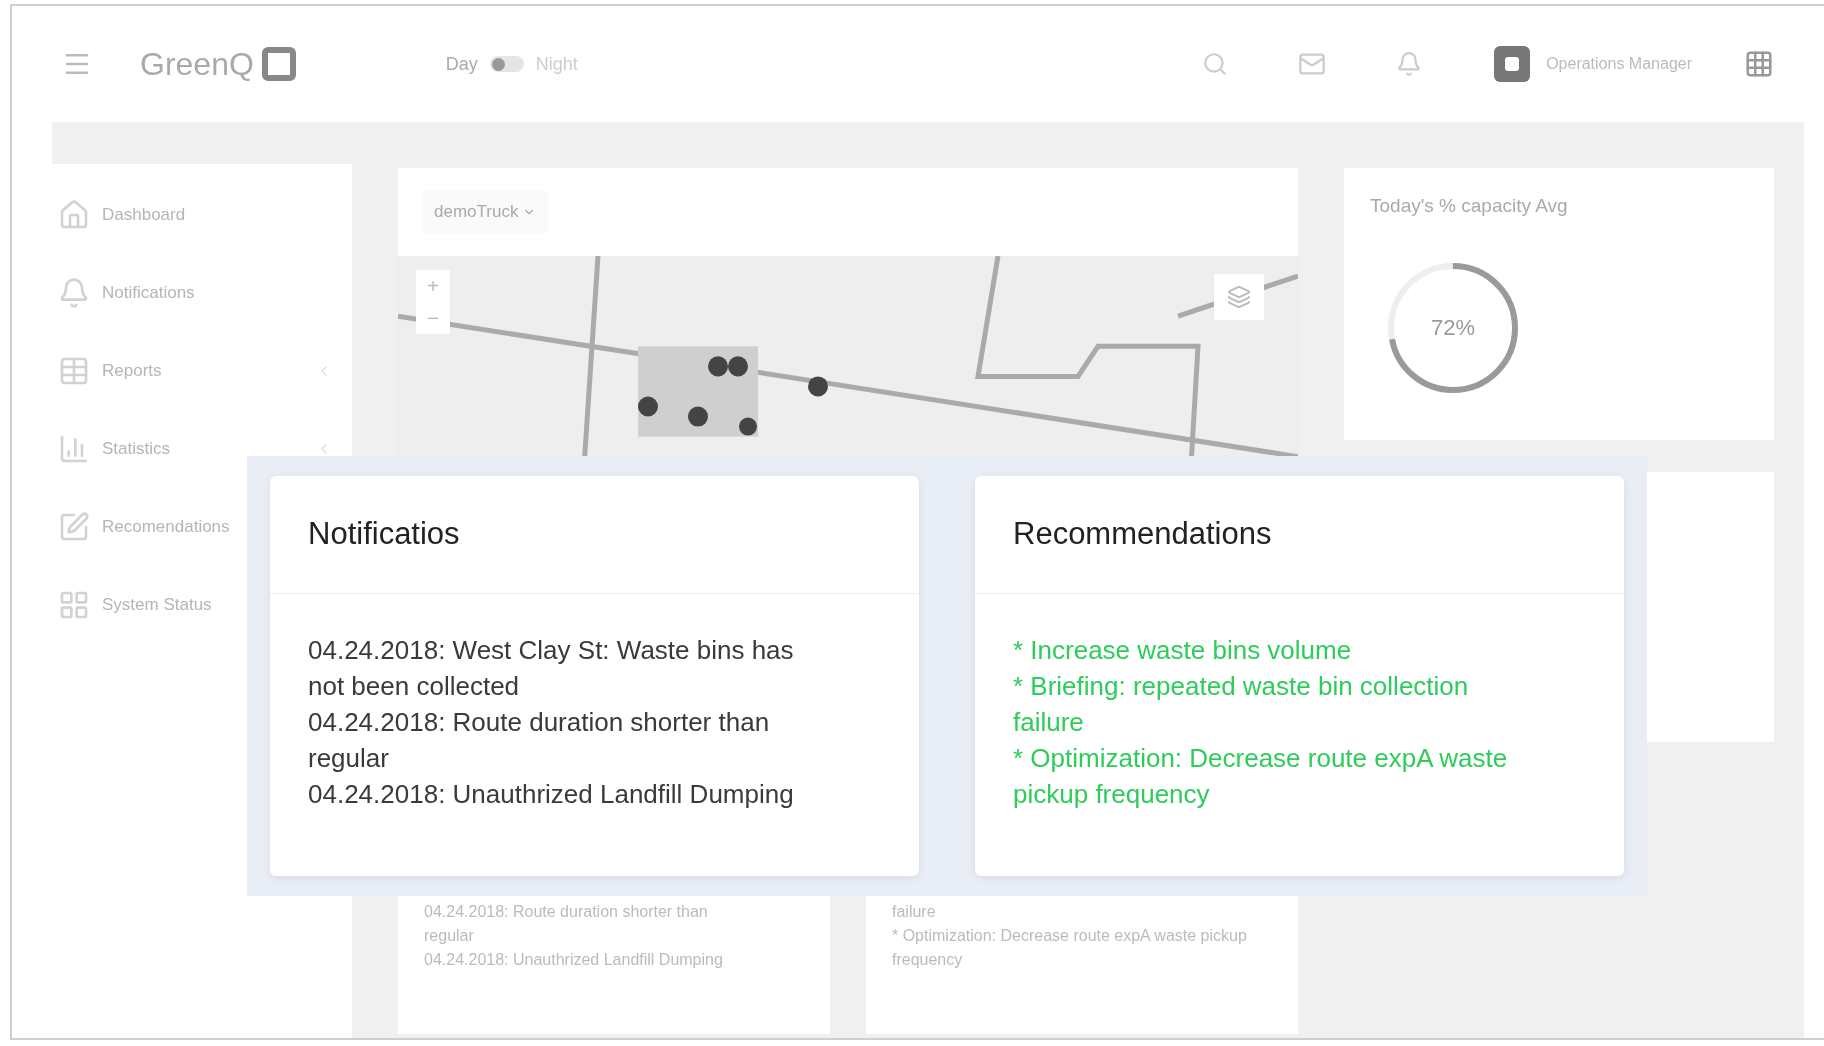 The image size is (1824, 1046). What do you see at coordinates (551, 794) in the screenshot?
I see `notification-text: 04.24.2018: Unauthrized Landfill Dumping` at bounding box center [551, 794].